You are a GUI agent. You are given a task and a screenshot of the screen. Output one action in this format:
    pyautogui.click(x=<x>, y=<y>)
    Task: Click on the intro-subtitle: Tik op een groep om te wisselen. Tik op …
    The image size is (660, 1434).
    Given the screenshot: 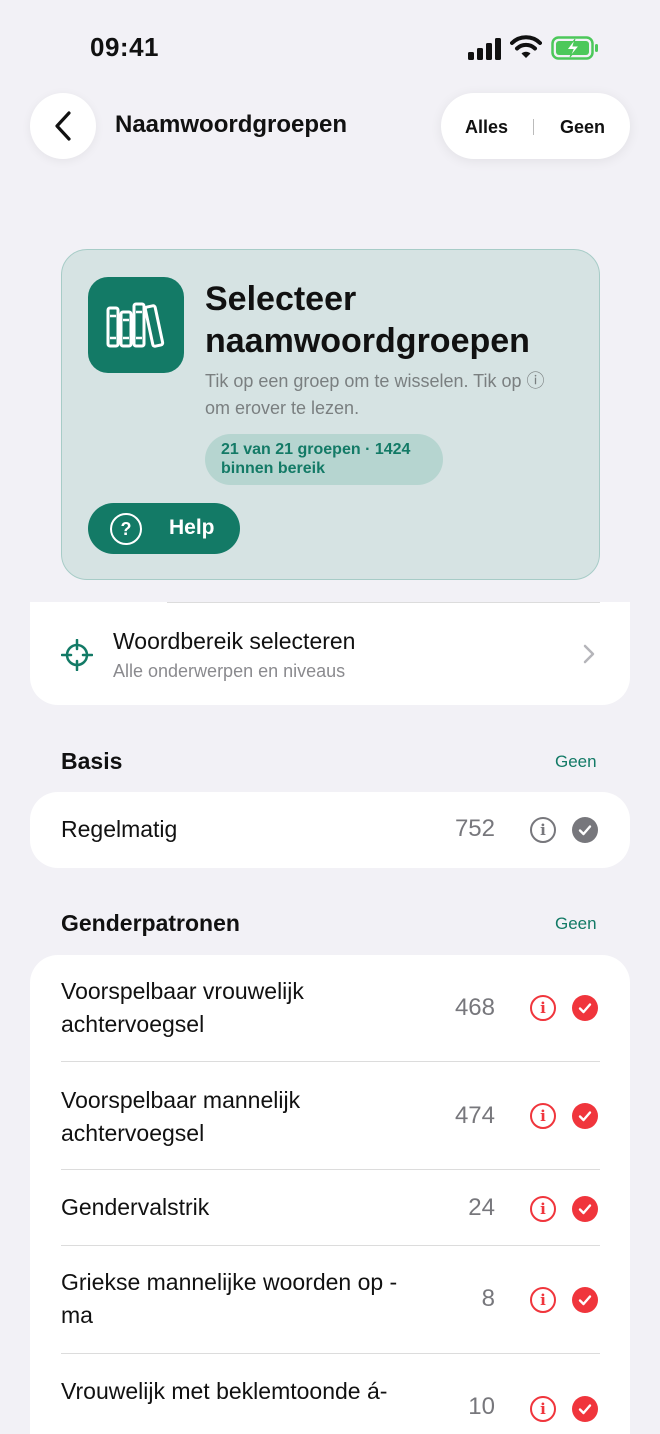 What is the action you would take?
    pyautogui.click(x=375, y=394)
    